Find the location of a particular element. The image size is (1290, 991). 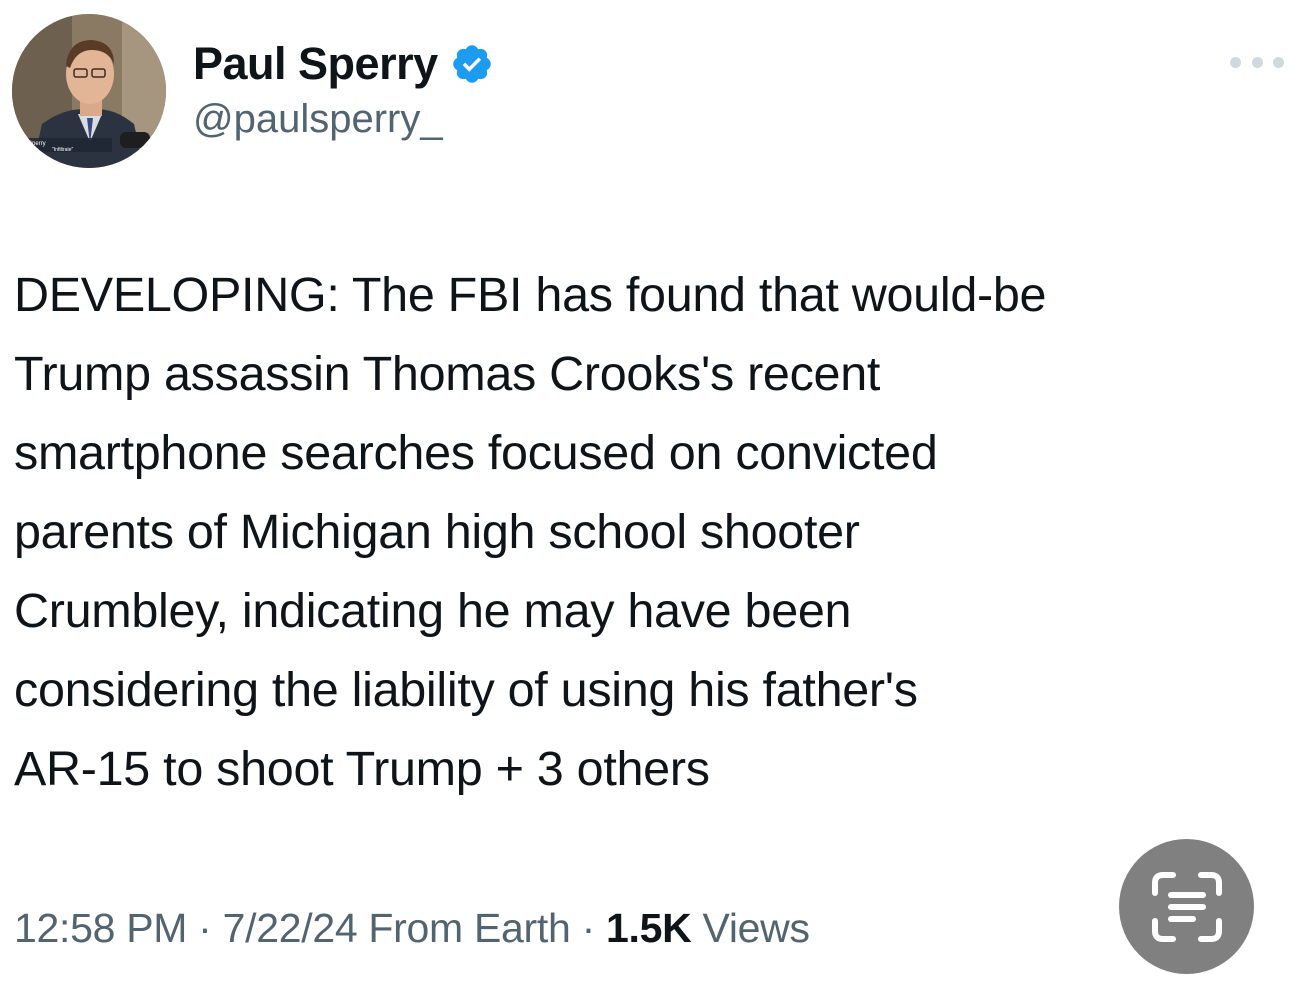

tweet-time: 12:58 PM is located at coordinates (100, 928).